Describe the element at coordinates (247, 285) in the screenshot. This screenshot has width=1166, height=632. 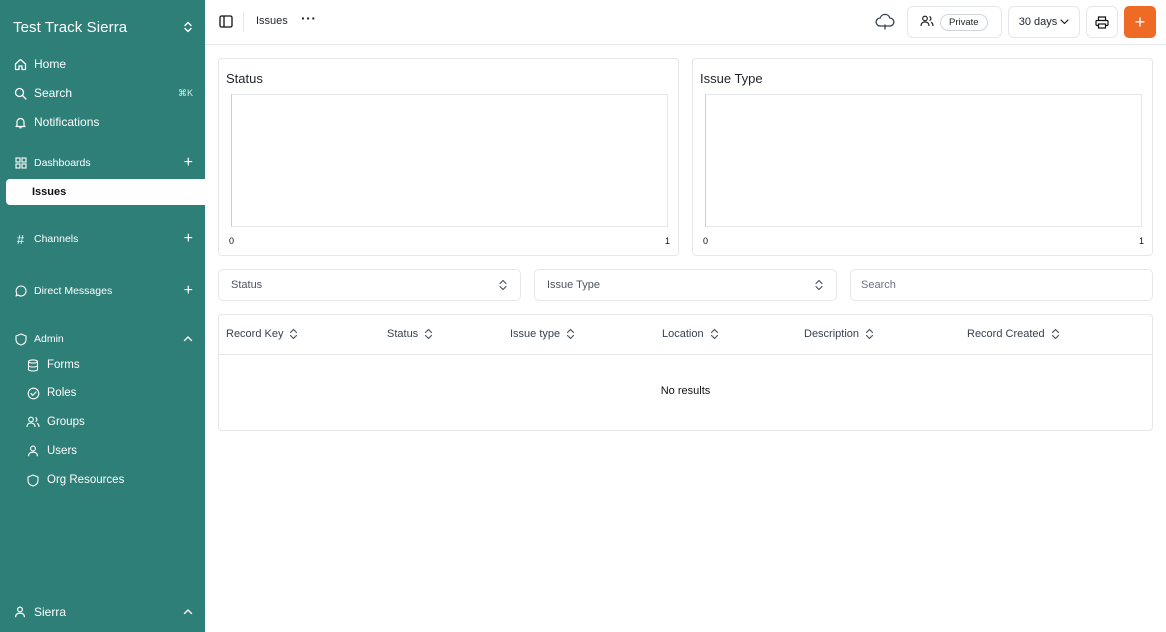
I see `status-filter-label: Status` at that location.